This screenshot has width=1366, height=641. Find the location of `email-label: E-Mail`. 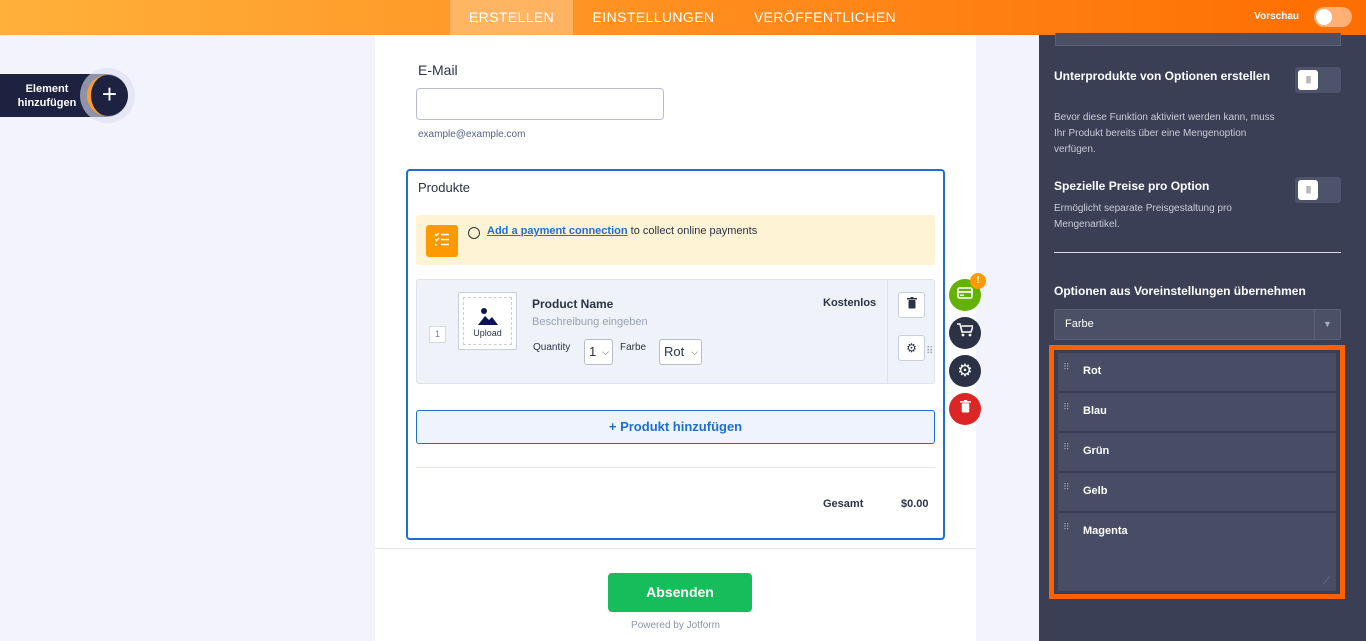

email-label: E-Mail is located at coordinates (438, 70).